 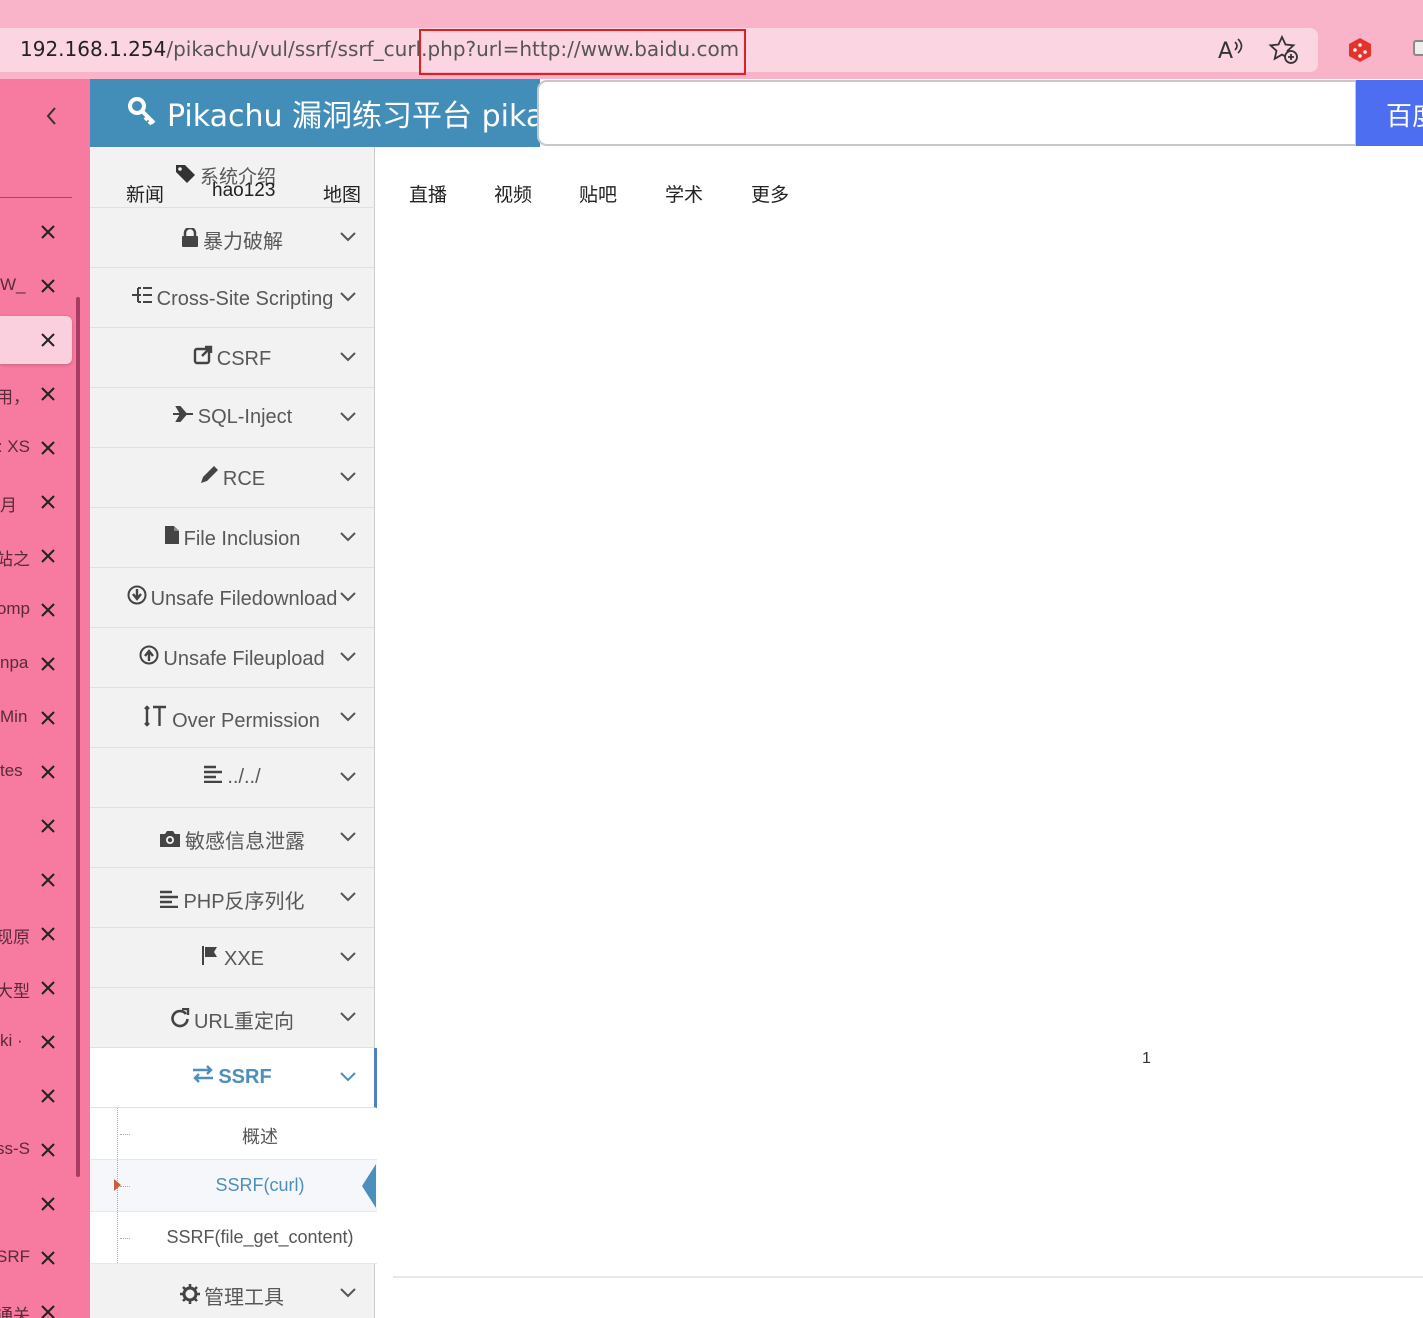 I want to click on tab-title: ss-S, so click(x=15, y=1148).